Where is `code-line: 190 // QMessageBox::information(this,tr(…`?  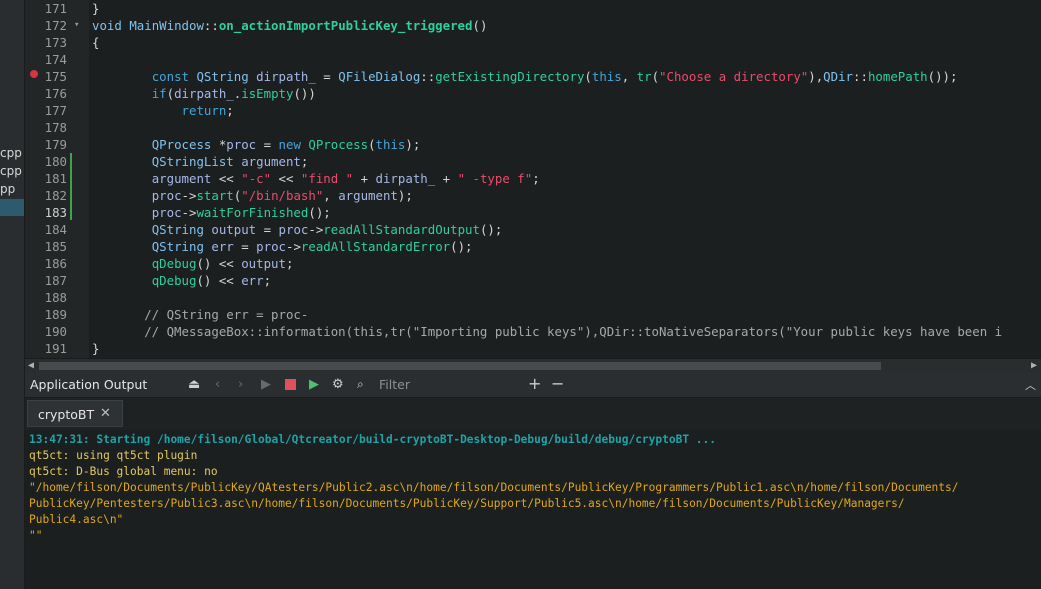 code-line: 190 // QMessageBox::information(this,tr(… is located at coordinates (533, 331).